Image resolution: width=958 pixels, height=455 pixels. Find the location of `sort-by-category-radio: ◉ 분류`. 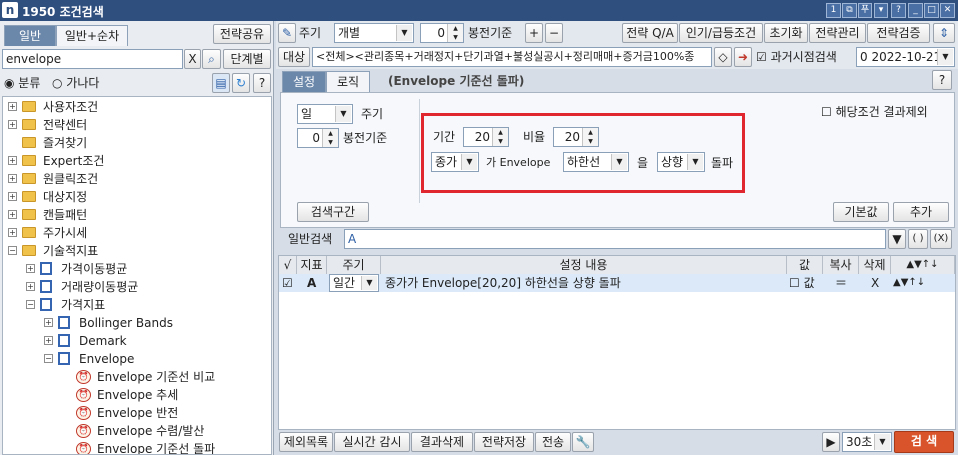

sort-by-category-radio: ◉ 분류 is located at coordinates (22, 83).